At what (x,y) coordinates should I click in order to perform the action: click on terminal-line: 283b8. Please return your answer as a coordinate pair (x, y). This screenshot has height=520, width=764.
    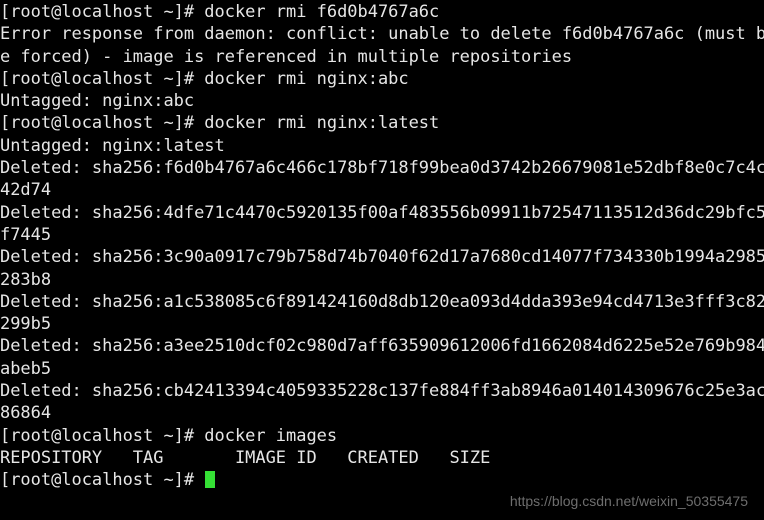
    Looking at the image, I should click on (26, 279).